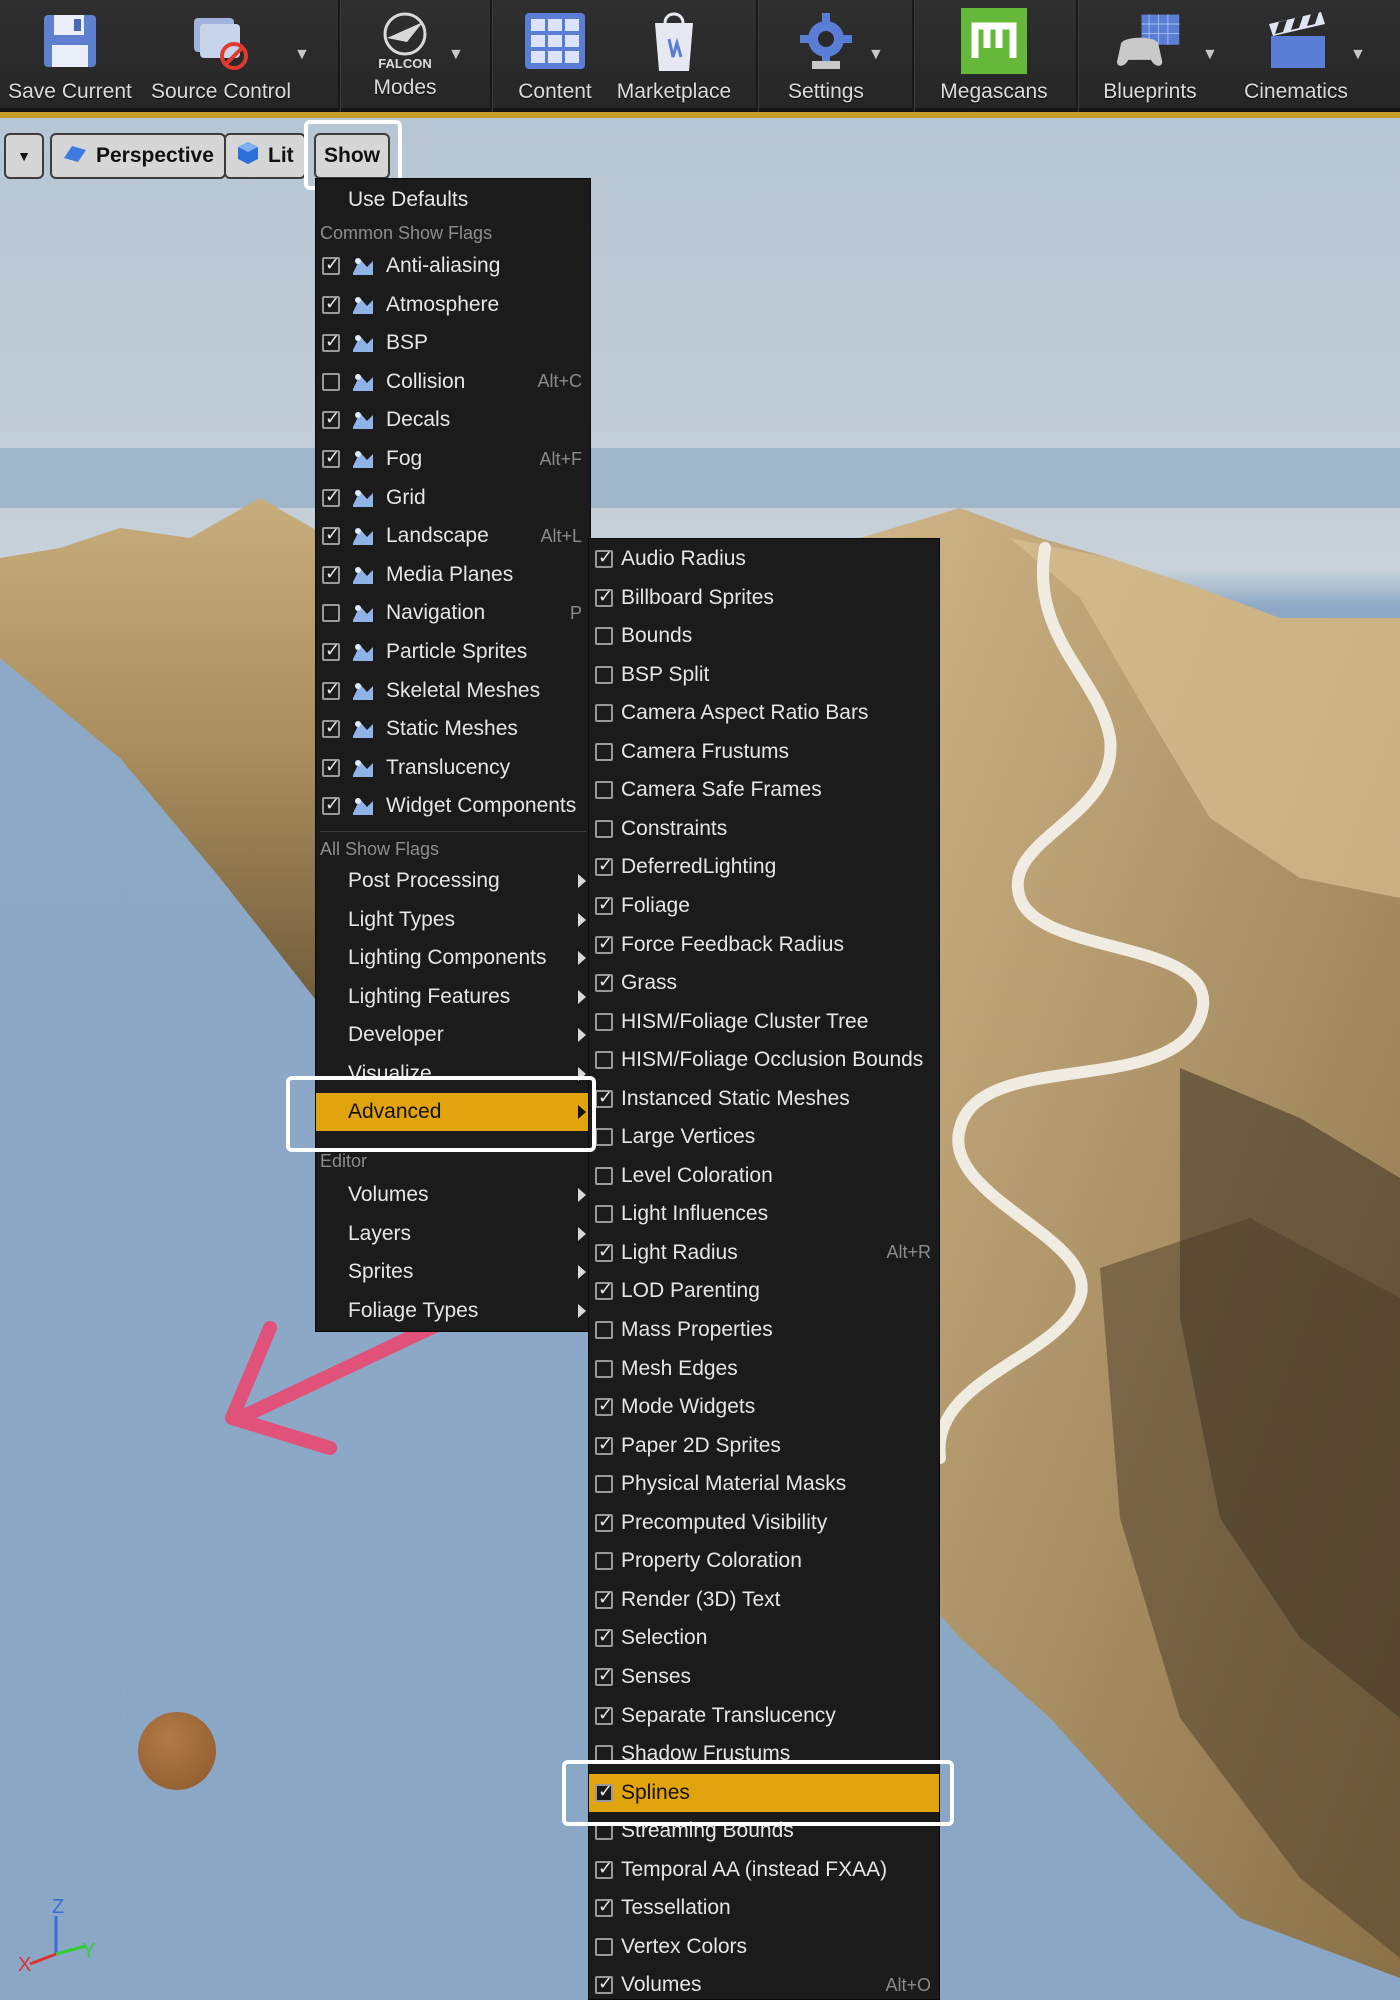 This screenshot has width=1400, height=2000. What do you see at coordinates (764, 1870) in the screenshot?
I see `advanced-flag-temporal-aa-instead-fxaa: Temporal AA (instead FXAA)` at bounding box center [764, 1870].